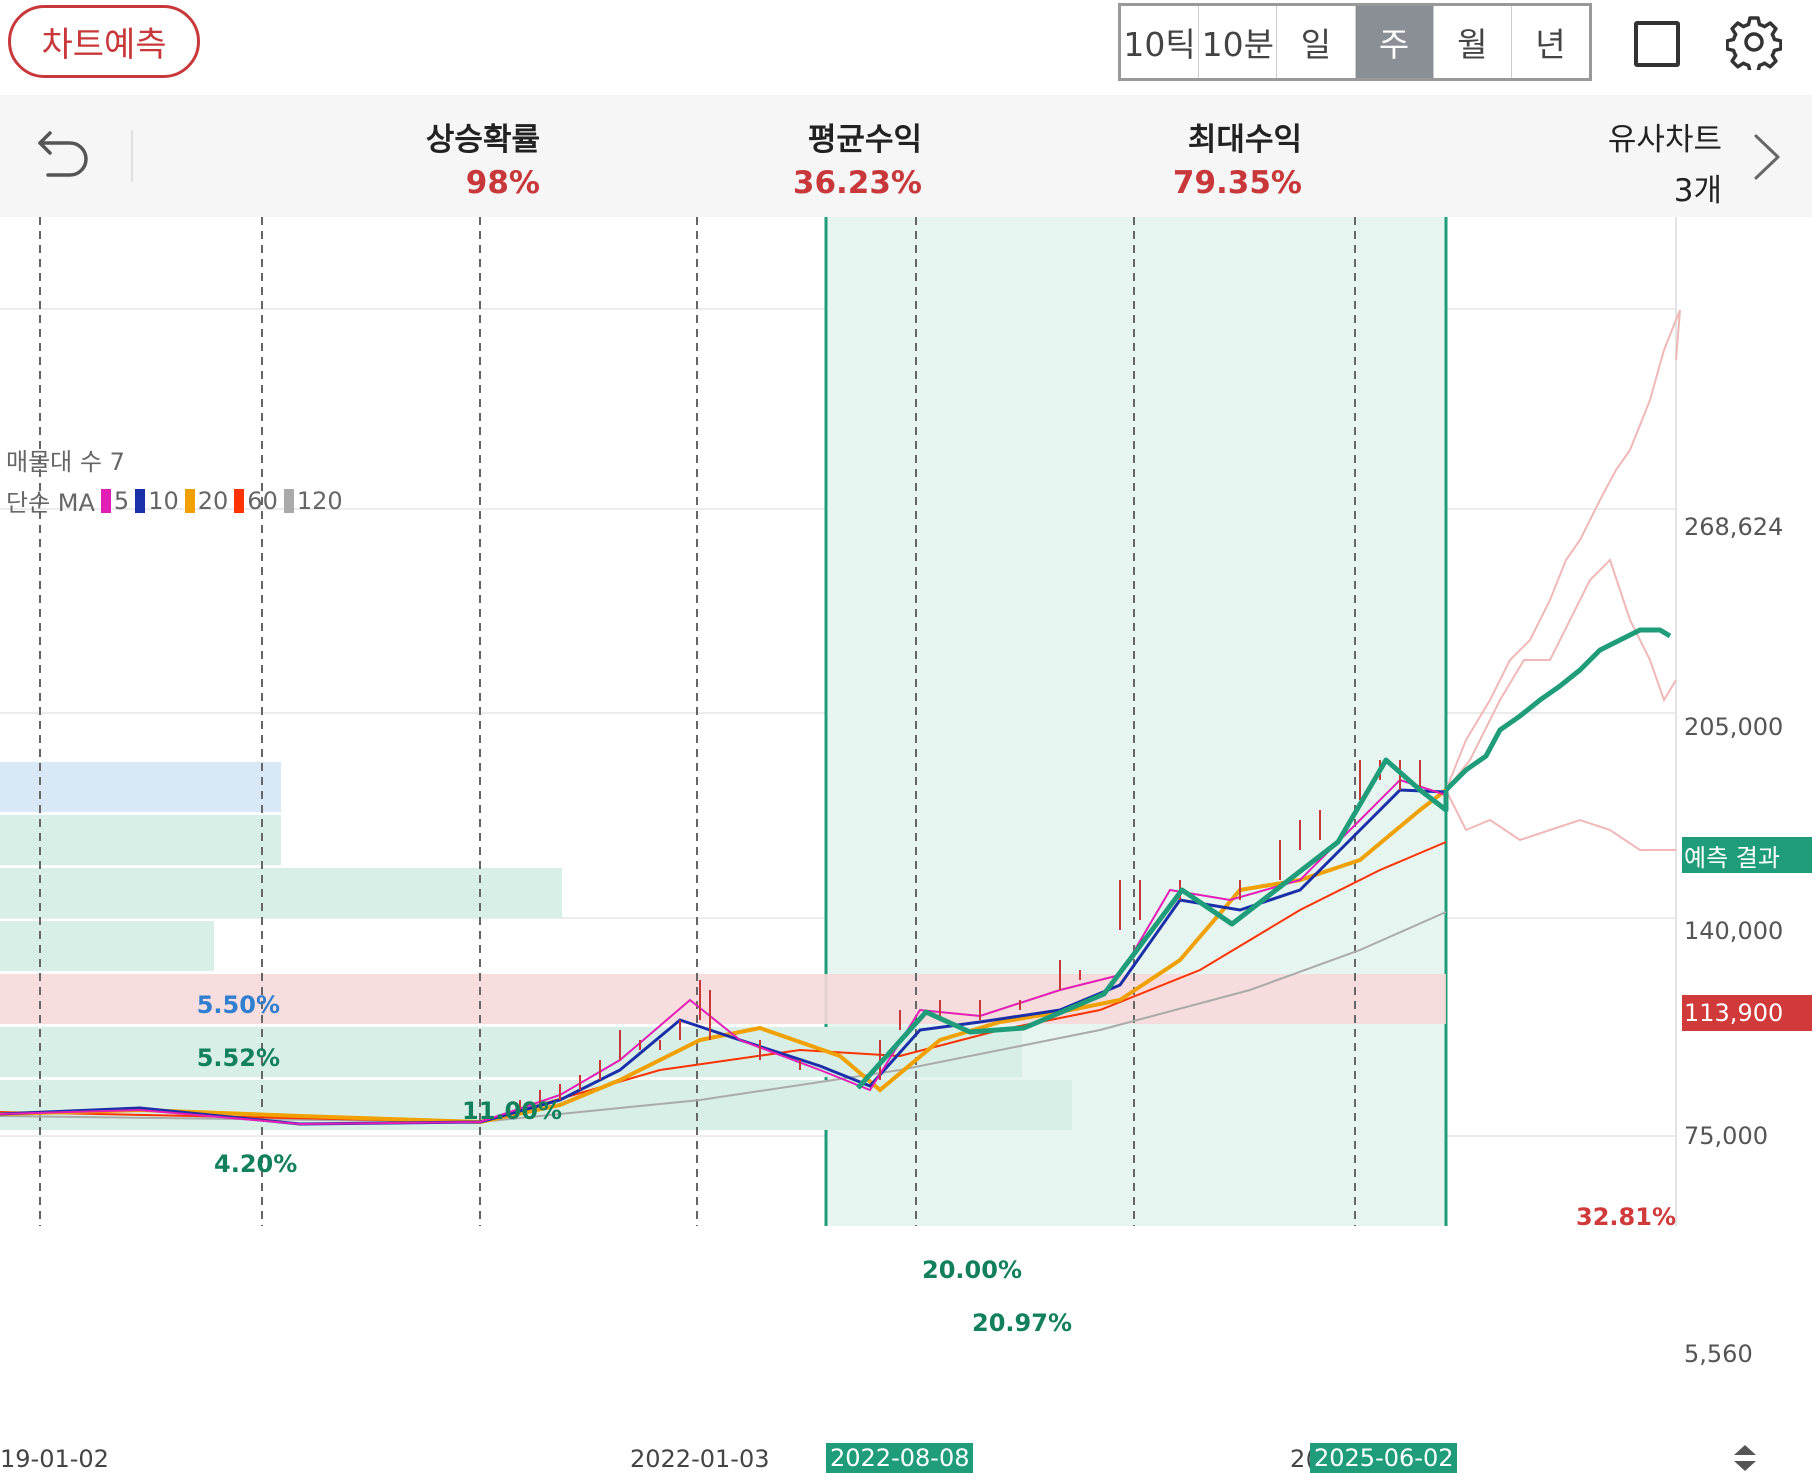  What do you see at coordinates (1550, 42) in the screenshot?
I see `tab-year: 년` at bounding box center [1550, 42].